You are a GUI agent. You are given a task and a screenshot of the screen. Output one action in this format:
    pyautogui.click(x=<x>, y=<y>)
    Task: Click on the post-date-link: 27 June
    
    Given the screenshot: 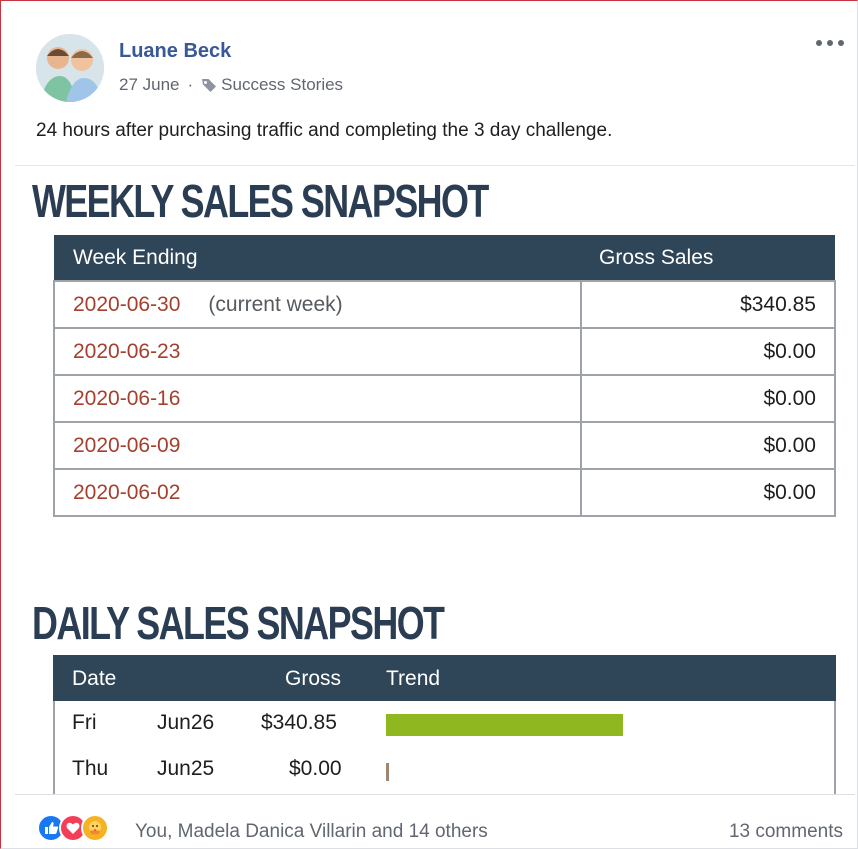 What is the action you would take?
    pyautogui.click(x=149, y=85)
    